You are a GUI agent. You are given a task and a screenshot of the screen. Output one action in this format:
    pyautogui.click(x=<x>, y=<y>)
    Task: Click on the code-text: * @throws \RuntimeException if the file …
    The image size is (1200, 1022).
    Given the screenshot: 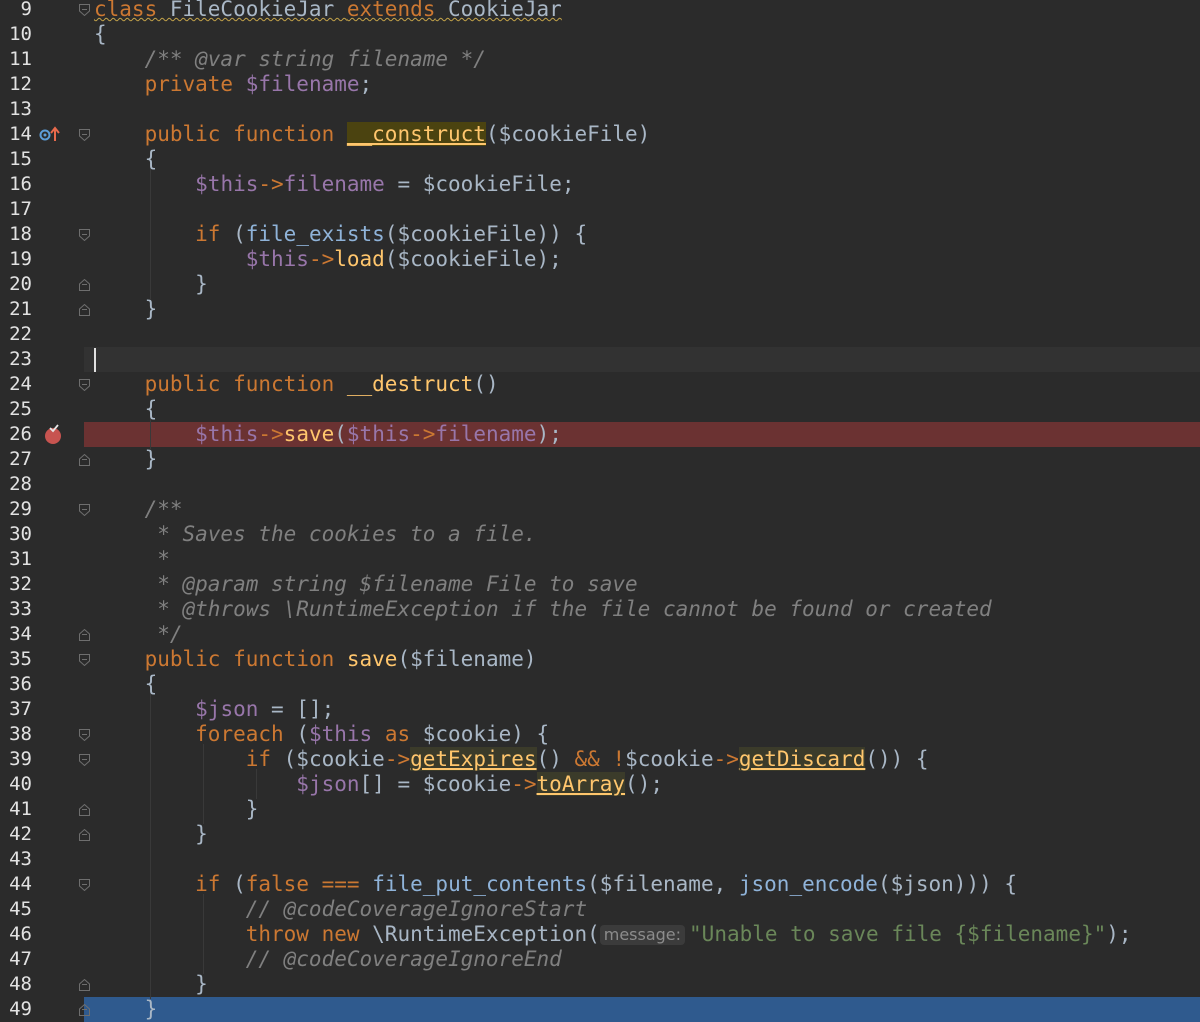 What is the action you would take?
    pyautogui.click(x=542, y=609)
    